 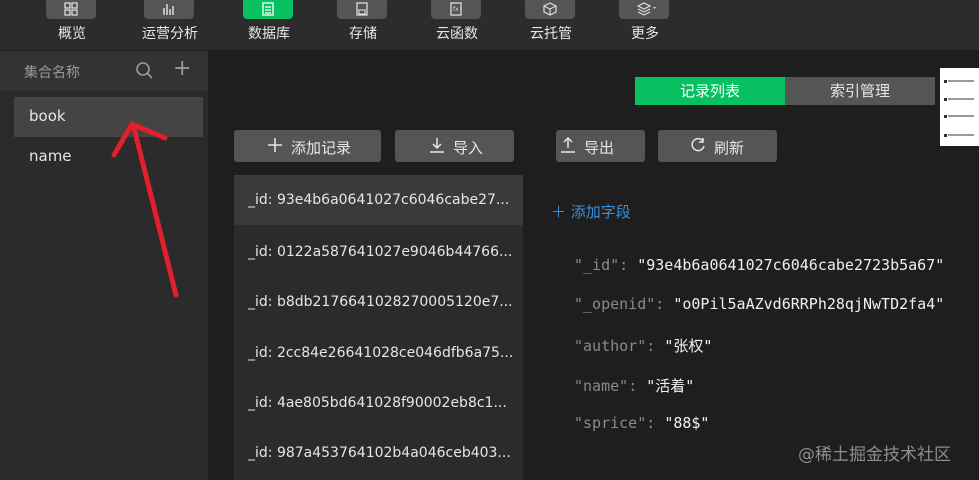 I want to click on preview-thumbnail, so click(x=959, y=107).